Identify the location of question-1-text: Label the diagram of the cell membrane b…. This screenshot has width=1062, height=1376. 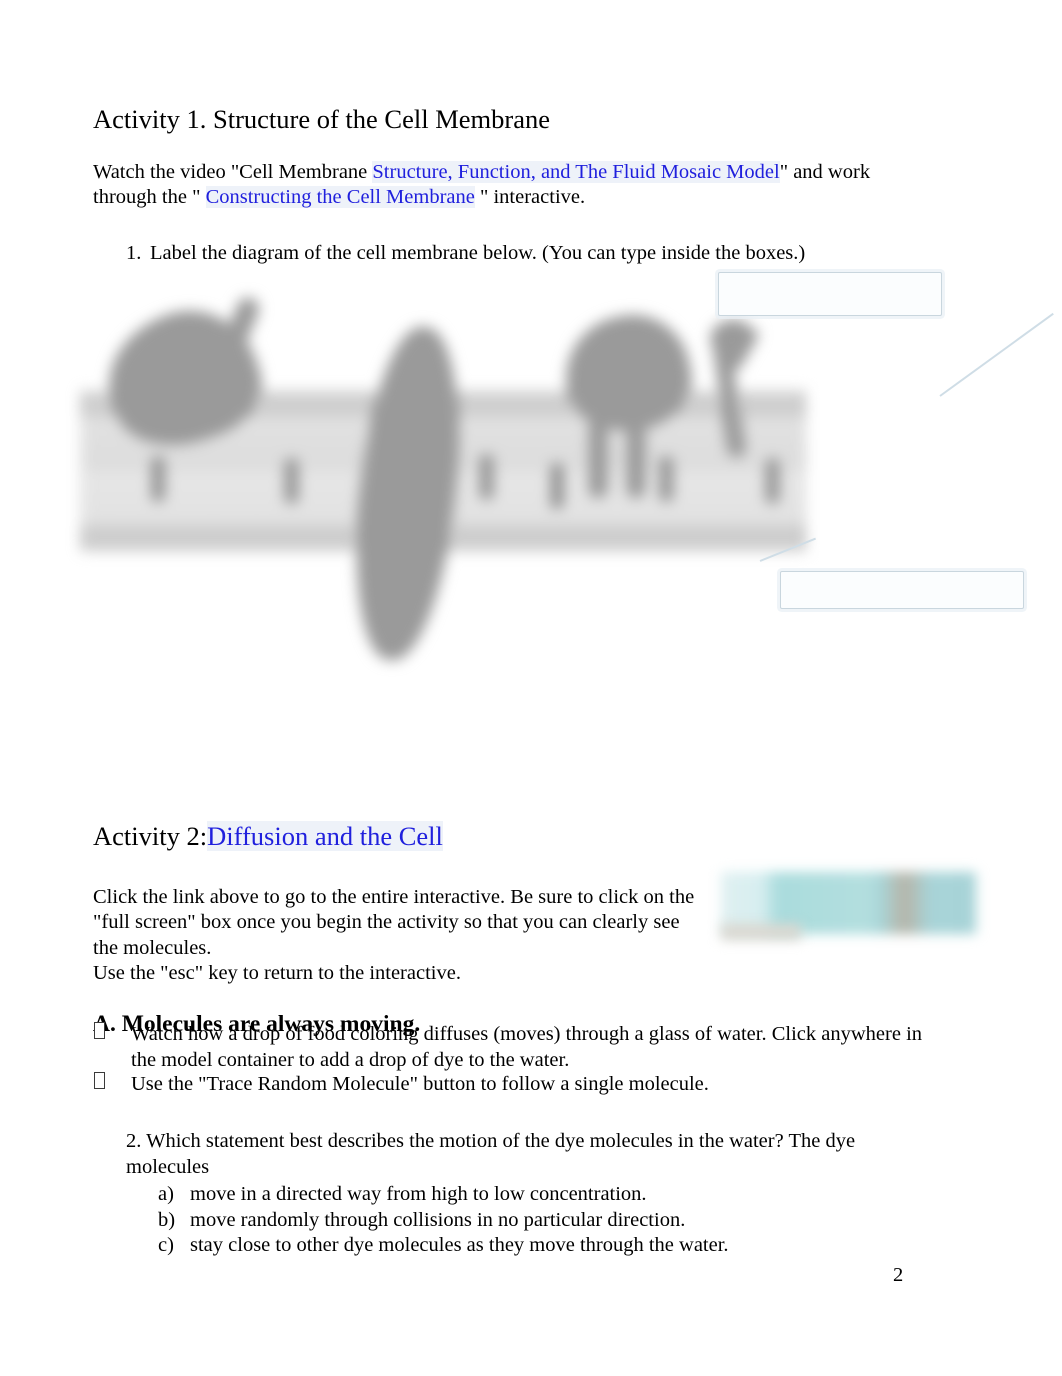
(478, 253).